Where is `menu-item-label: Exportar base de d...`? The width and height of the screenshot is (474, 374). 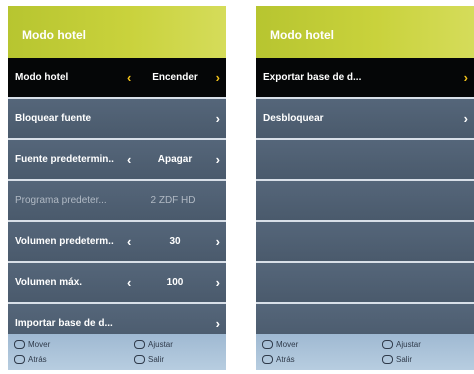
menu-item-label: Exportar base de d... is located at coordinates (312, 77).